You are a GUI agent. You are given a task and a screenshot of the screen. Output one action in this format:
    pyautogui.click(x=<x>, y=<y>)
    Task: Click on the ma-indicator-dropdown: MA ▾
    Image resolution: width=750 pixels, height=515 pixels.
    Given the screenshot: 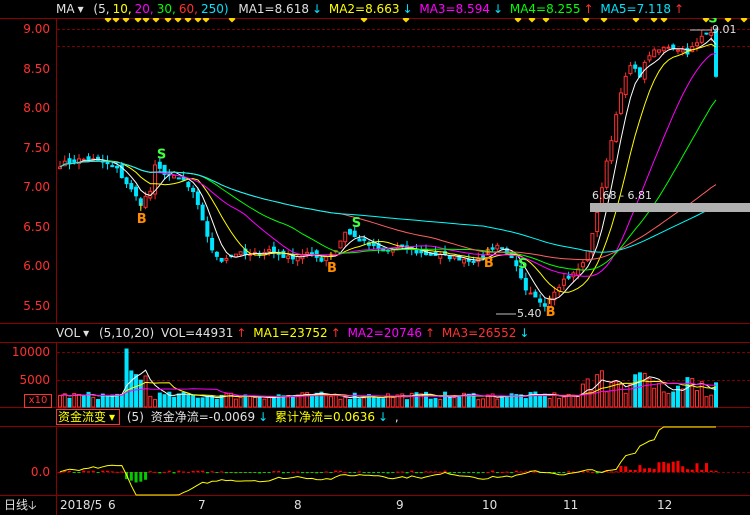 What is the action you would take?
    pyautogui.click(x=71, y=9)
    